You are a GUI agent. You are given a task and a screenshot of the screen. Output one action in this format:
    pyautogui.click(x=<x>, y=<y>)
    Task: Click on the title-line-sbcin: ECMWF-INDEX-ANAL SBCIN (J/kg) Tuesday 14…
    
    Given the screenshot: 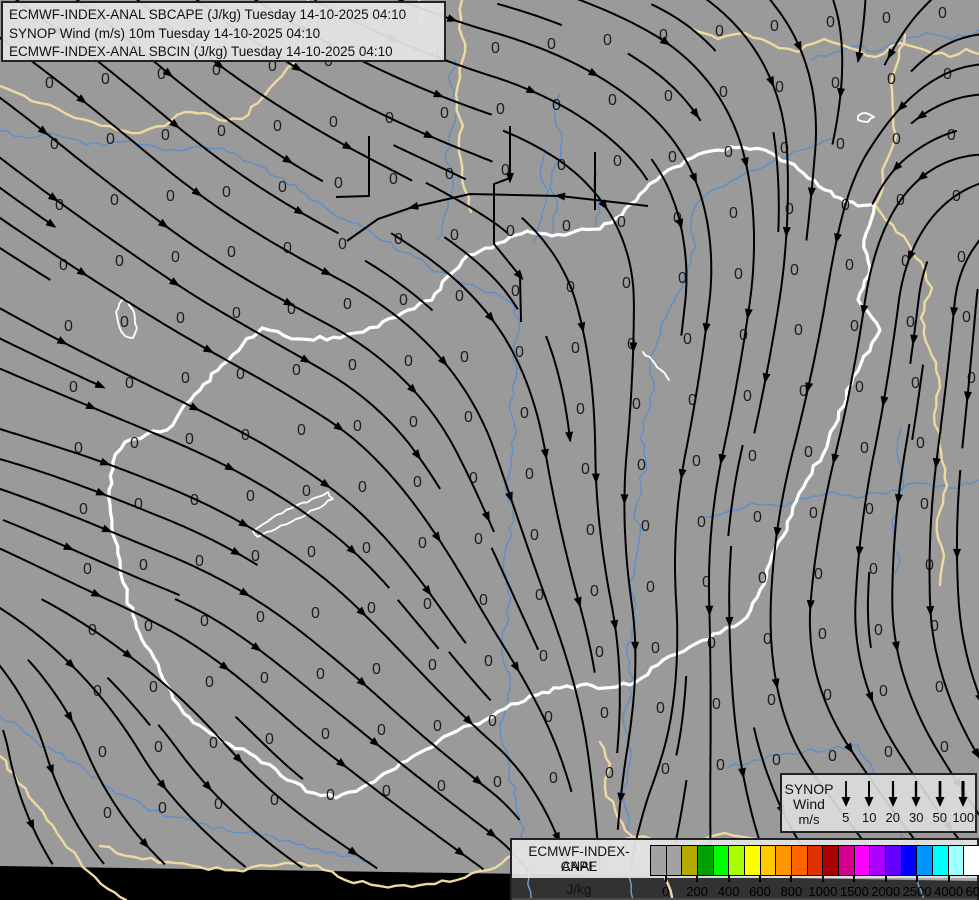 What is the action you would take?
    pyautogui.click(x=201, y=51)
    